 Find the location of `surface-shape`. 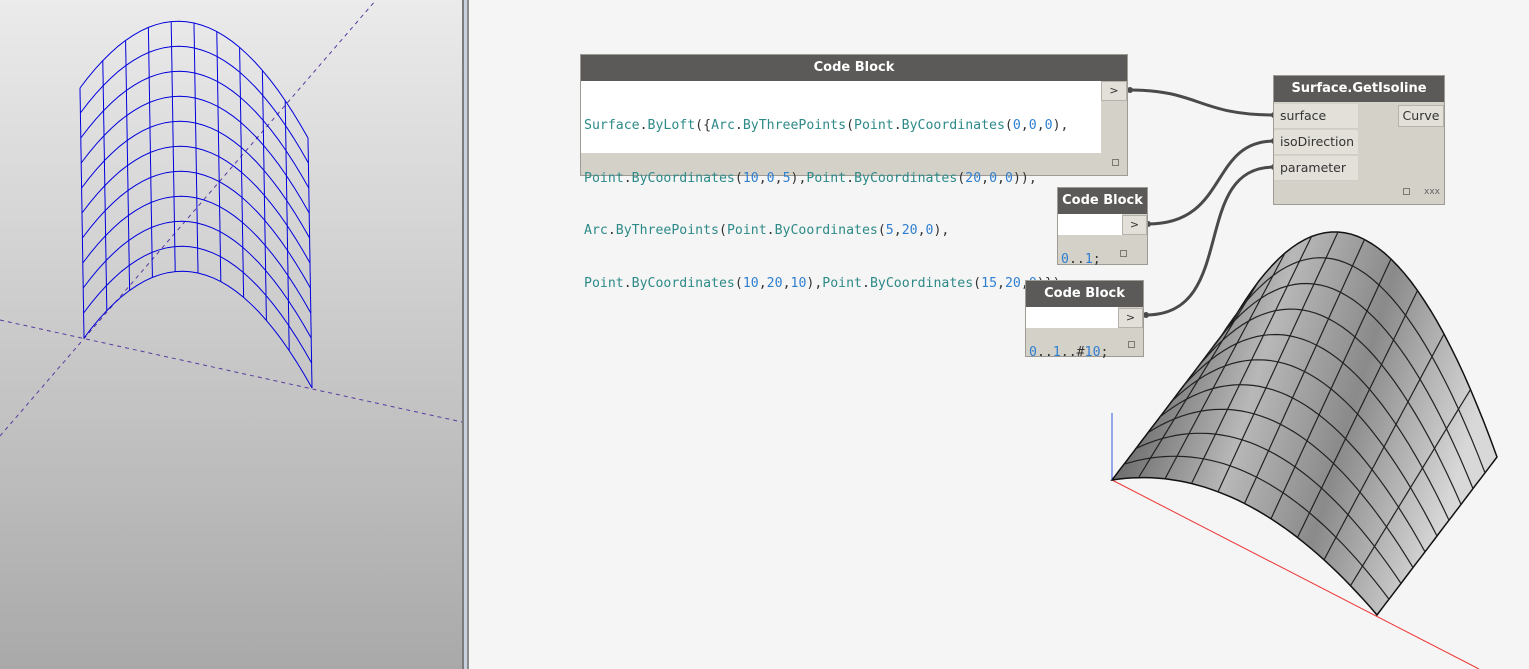

surface-shape is located at coordinates (1304, 424).